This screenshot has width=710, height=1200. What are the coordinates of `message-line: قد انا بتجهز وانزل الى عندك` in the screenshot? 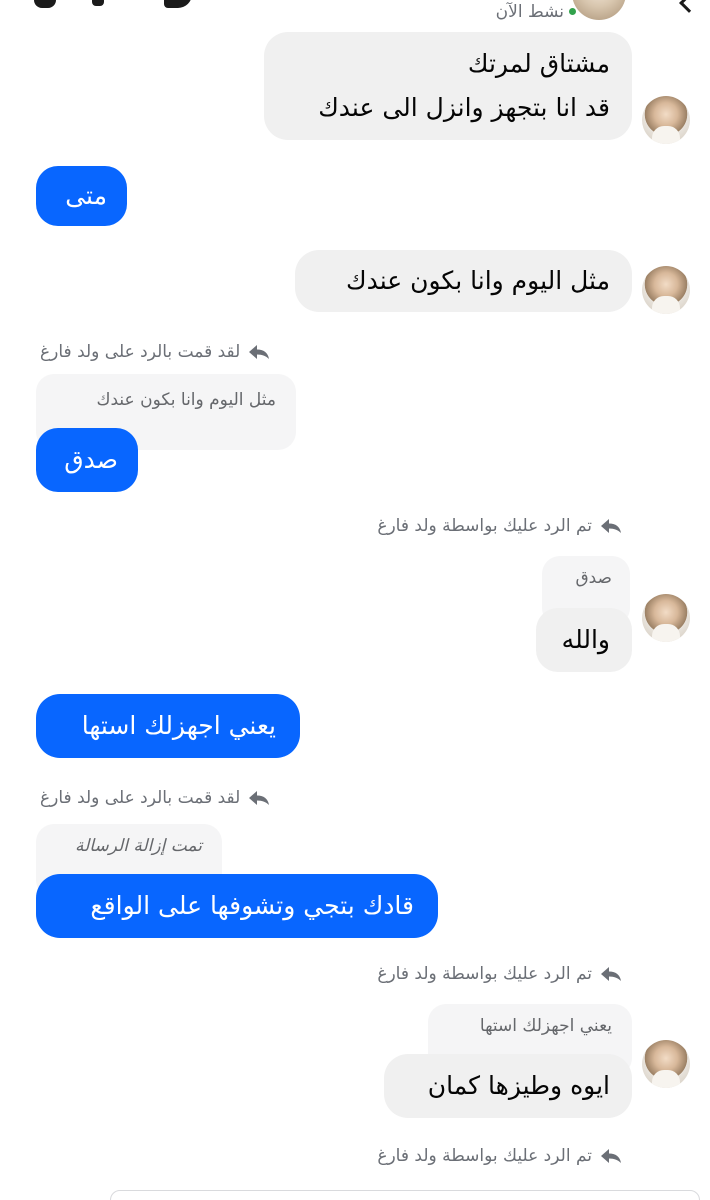 It's located at (464, 107).